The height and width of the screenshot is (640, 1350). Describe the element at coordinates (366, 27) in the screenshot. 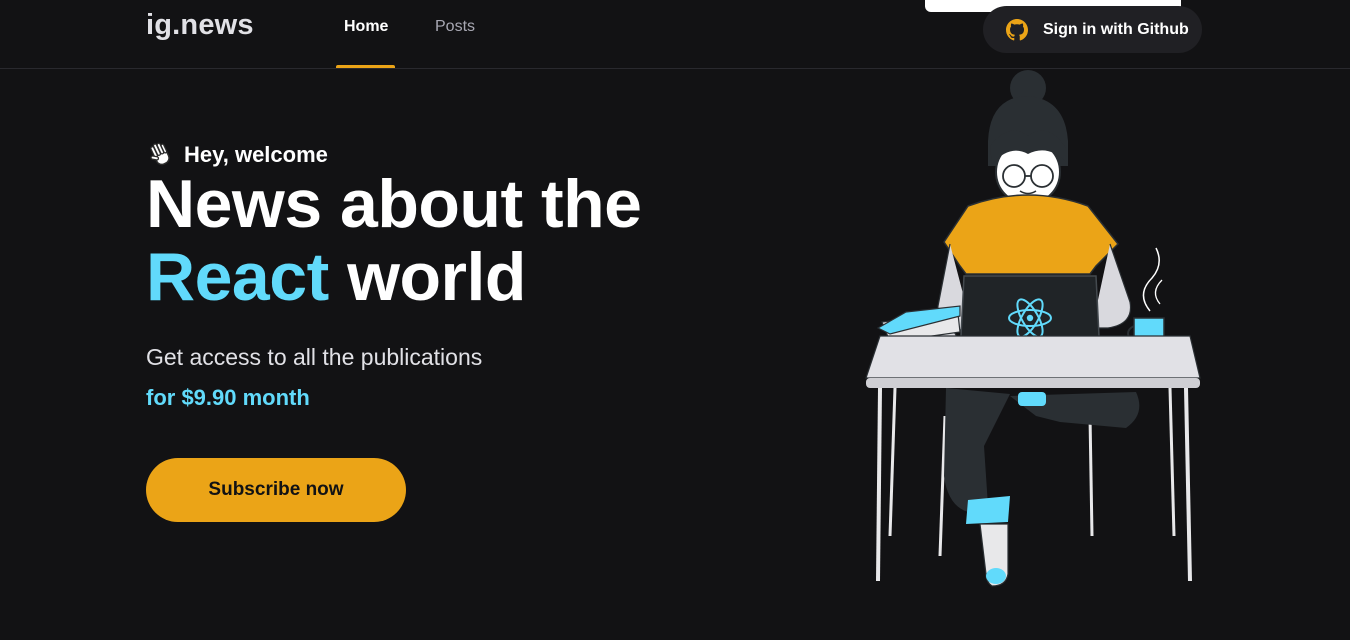

I see `nav-home-link: Home` at that location.